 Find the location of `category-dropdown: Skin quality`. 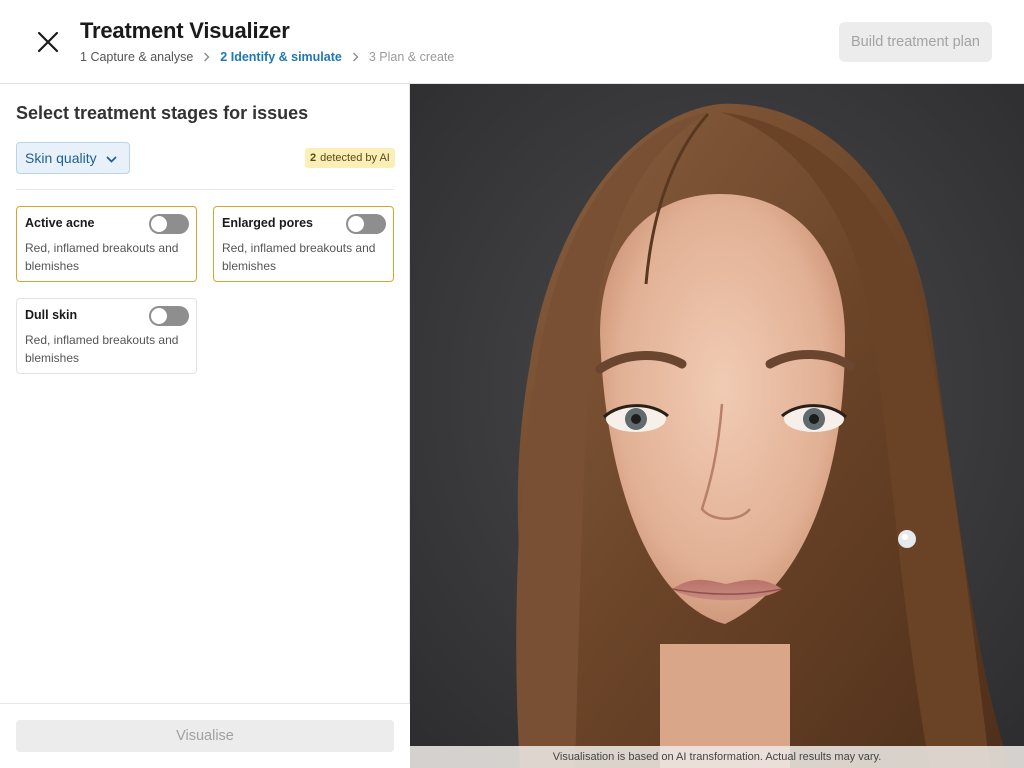

category-dropdown: Skin quality is located at coordinates (73, 158).